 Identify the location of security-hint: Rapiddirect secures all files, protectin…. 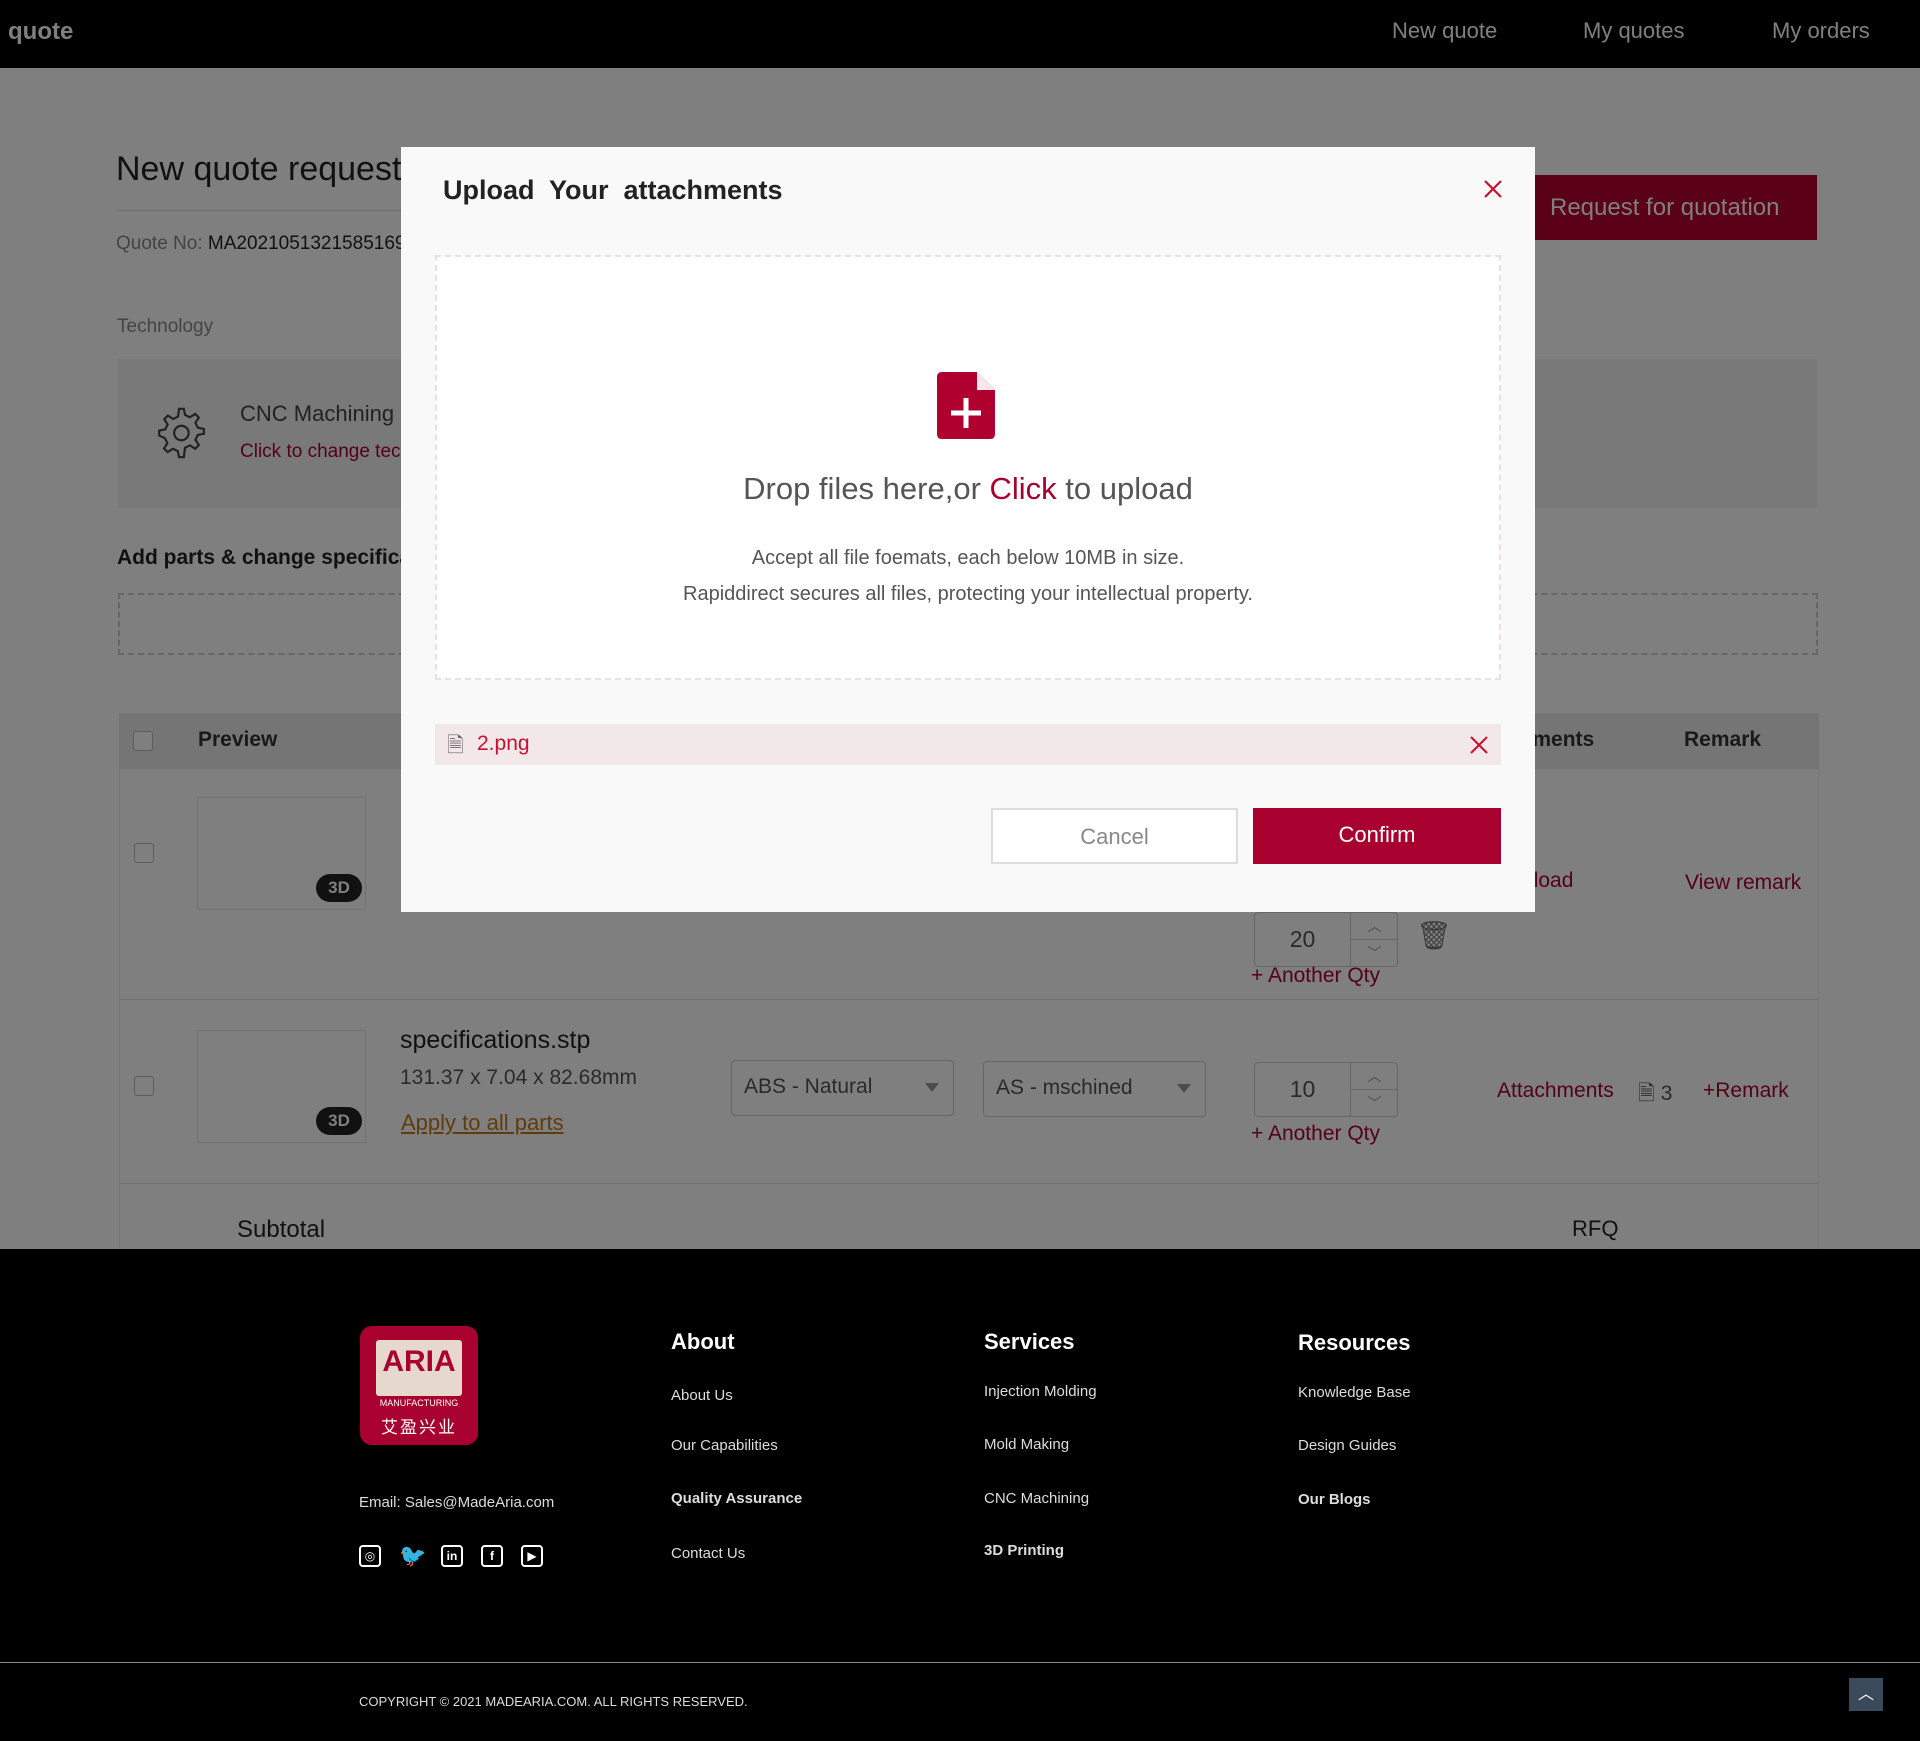
(968, 594).